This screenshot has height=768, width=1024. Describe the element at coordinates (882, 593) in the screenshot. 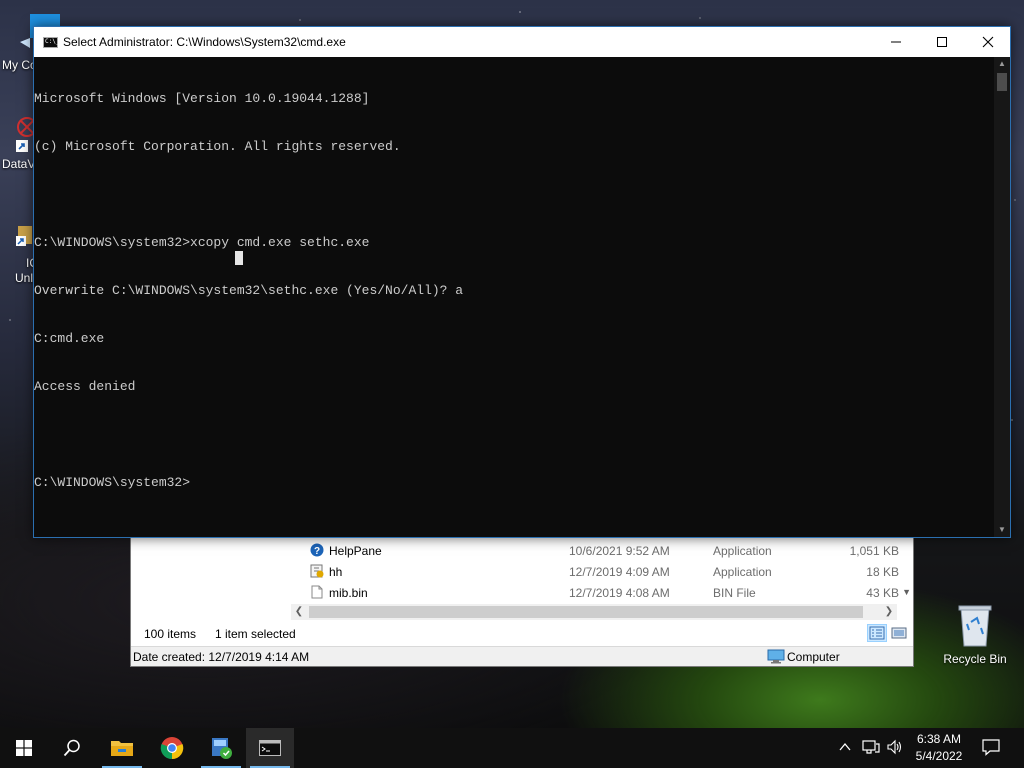

I see `file-size: 43 KB` at that location.